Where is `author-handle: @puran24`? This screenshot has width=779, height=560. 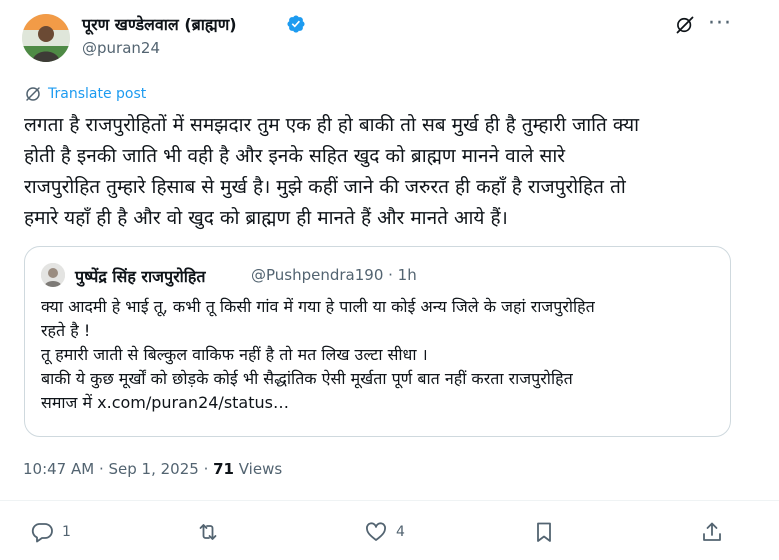 author-handle: @puran24 is located at coordinates (121, 48).